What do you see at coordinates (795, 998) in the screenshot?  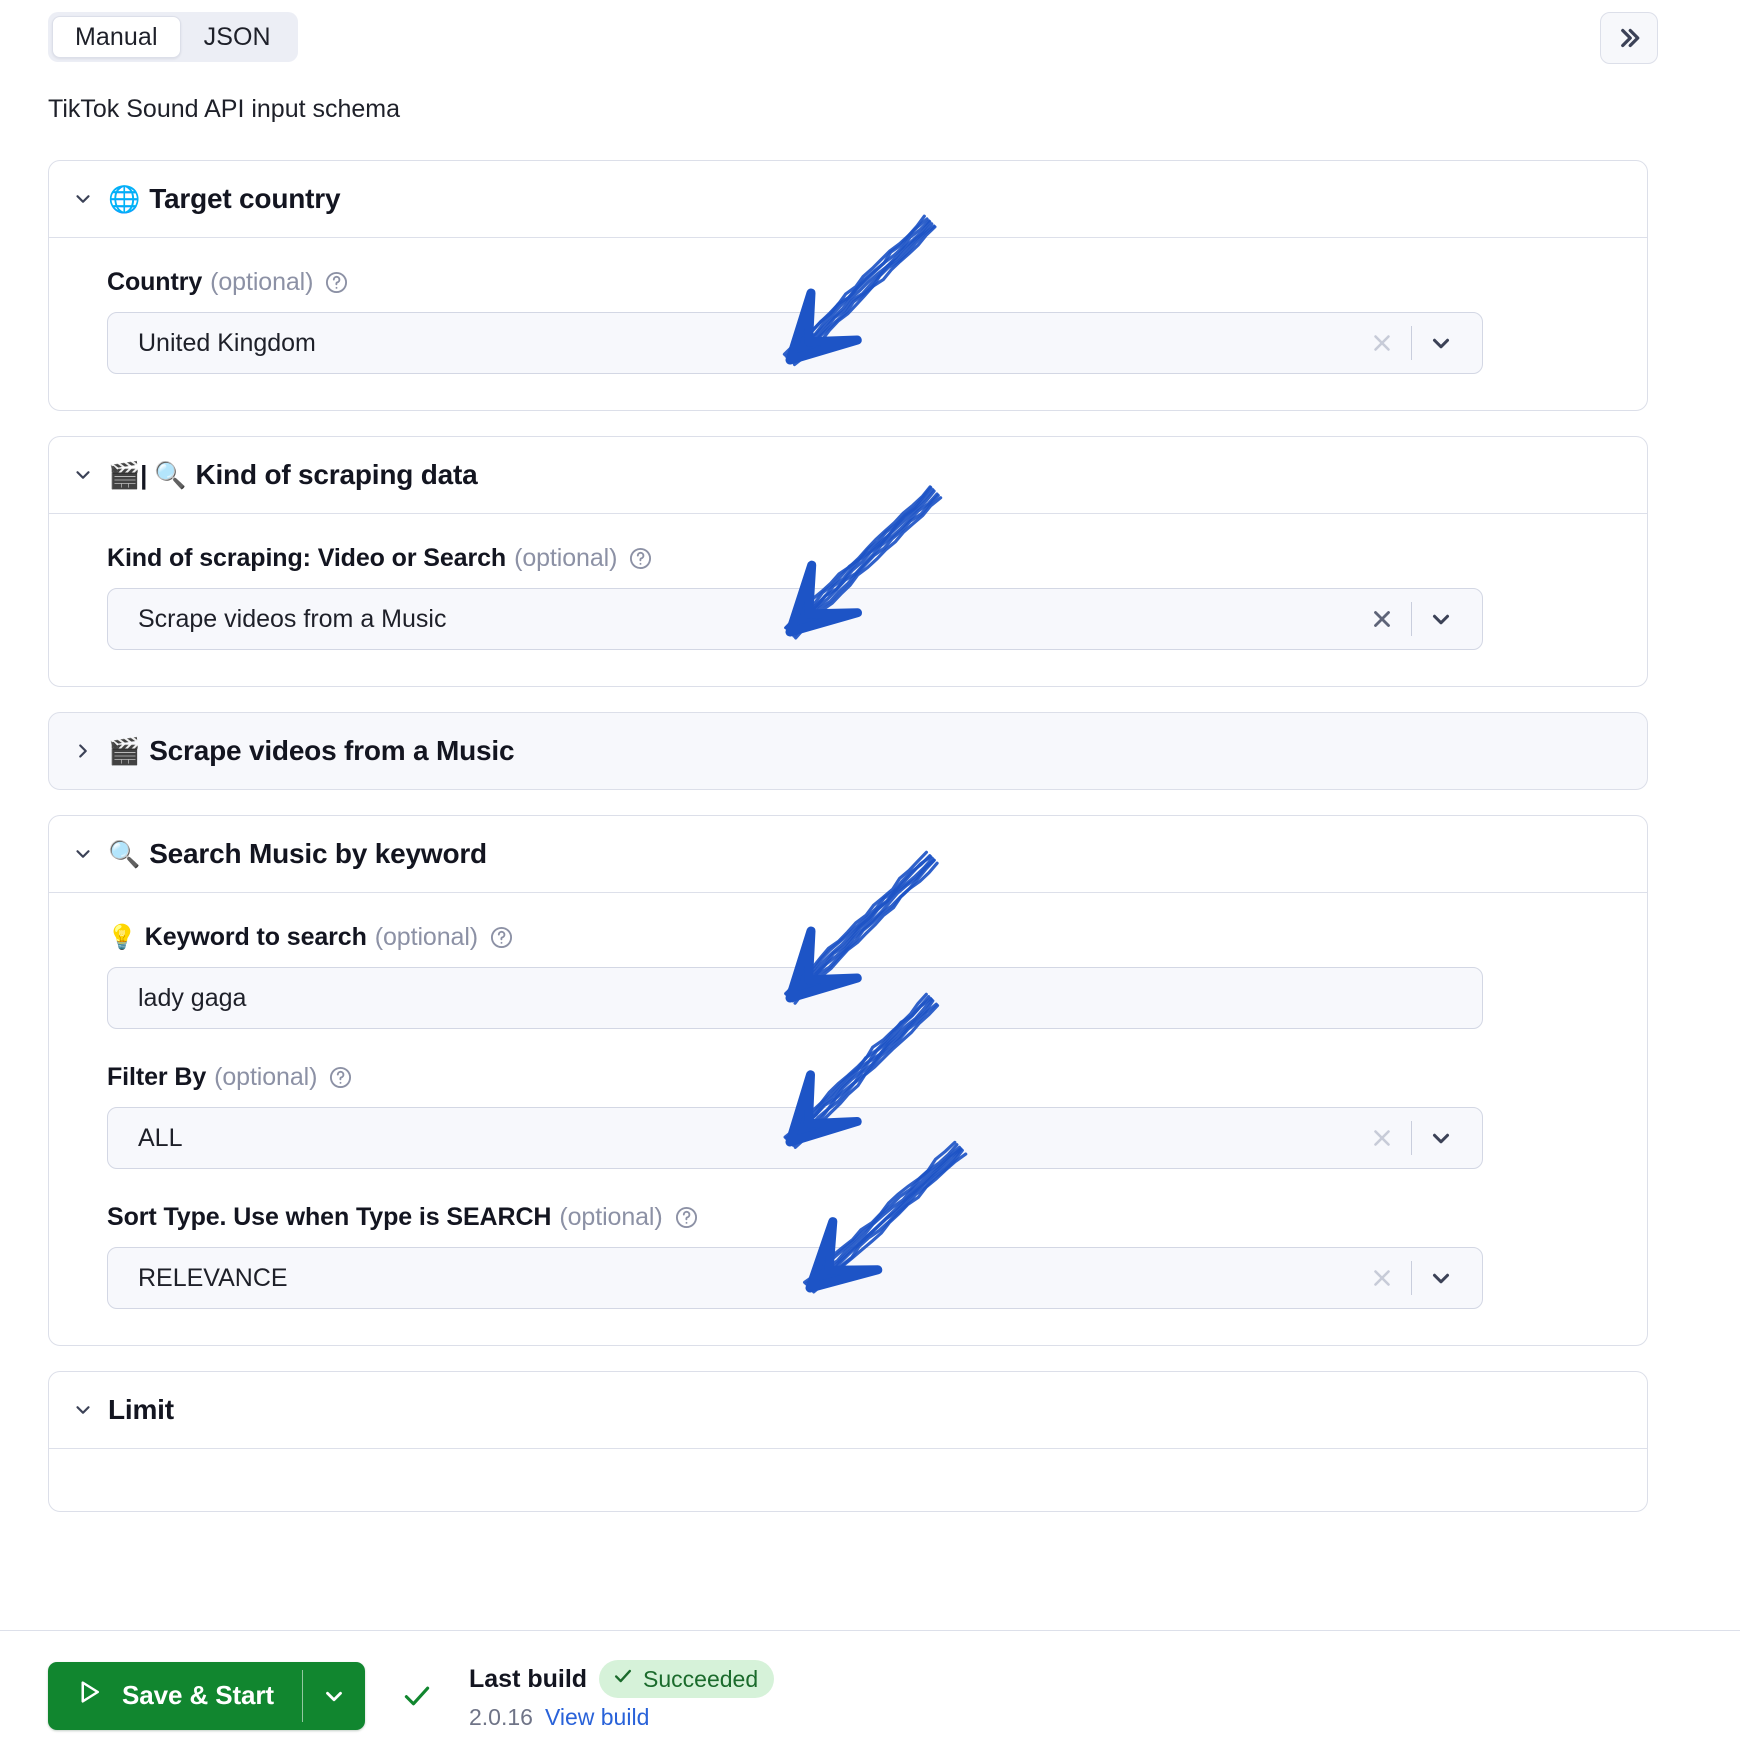 I see `keyword-input: lady gaga` at bounding box center [795, 998].